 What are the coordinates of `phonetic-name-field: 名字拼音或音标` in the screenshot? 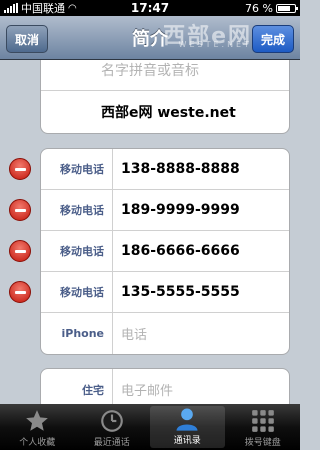 It's located at (165, 75).